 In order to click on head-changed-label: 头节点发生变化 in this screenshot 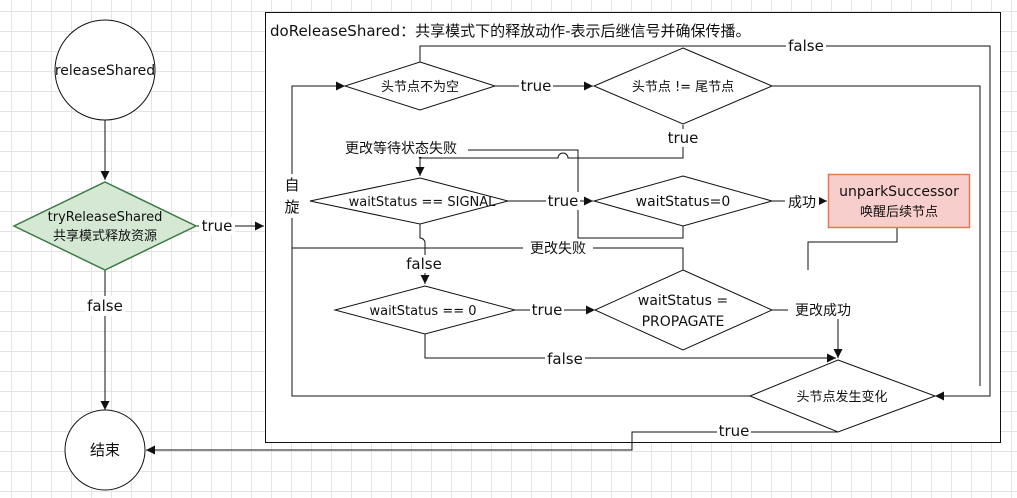, I will do `click(841, 397)`.